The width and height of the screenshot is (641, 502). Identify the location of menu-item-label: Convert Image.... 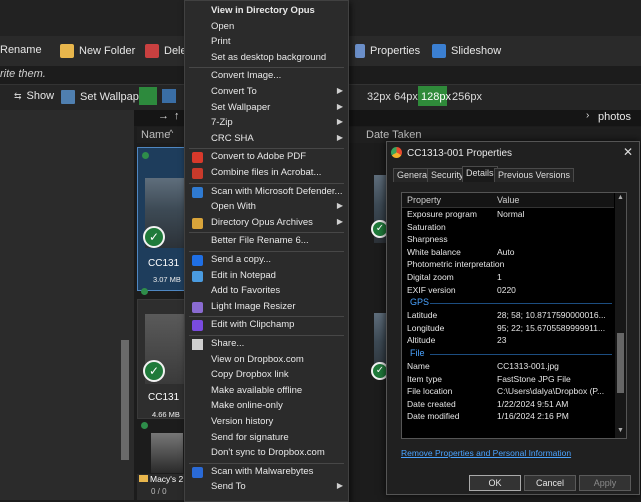
(246, 76).